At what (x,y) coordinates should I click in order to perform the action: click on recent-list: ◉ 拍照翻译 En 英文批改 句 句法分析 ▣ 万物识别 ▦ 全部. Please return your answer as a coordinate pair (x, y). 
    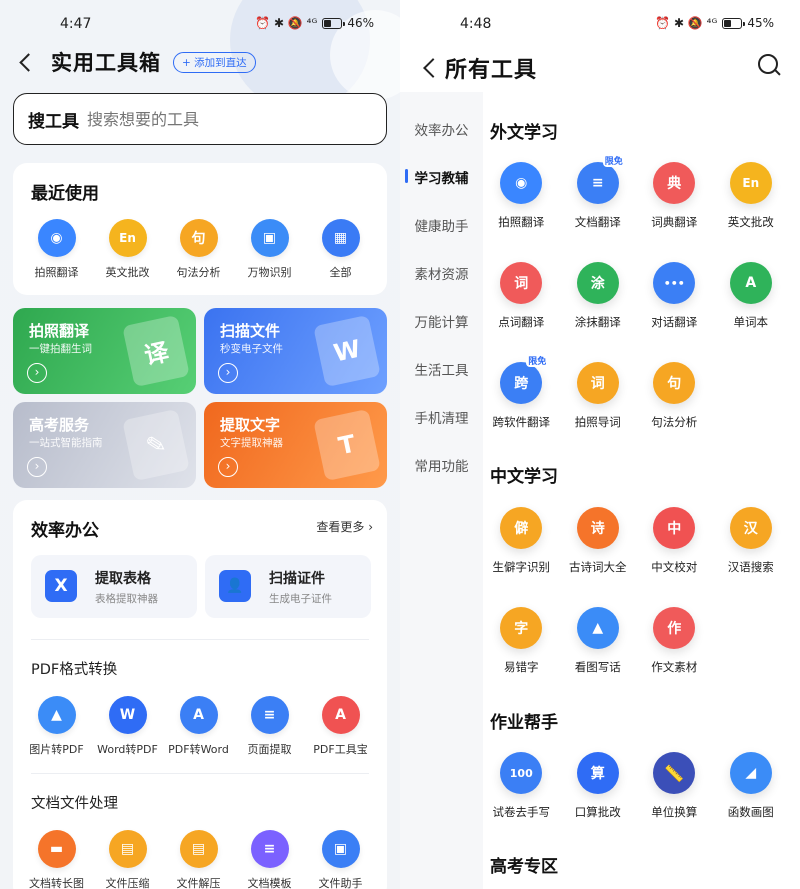
    Looking at the image, I should click on (200, 249).